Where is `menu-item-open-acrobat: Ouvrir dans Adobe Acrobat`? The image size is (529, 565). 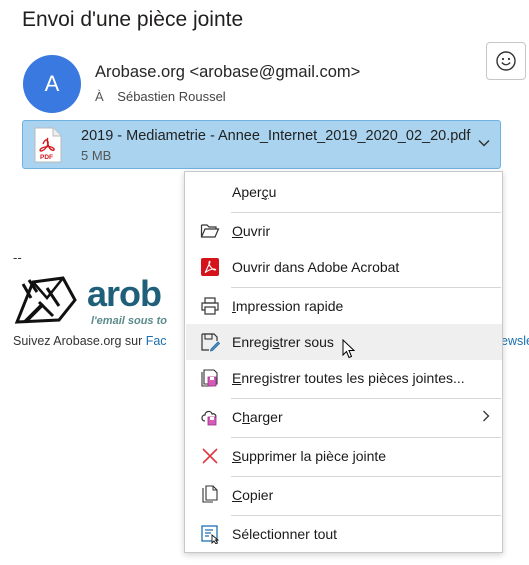 menu-item-open-acrobat: Ouvrir dans Adobe Acrobat is located at coordinates (344, 267).